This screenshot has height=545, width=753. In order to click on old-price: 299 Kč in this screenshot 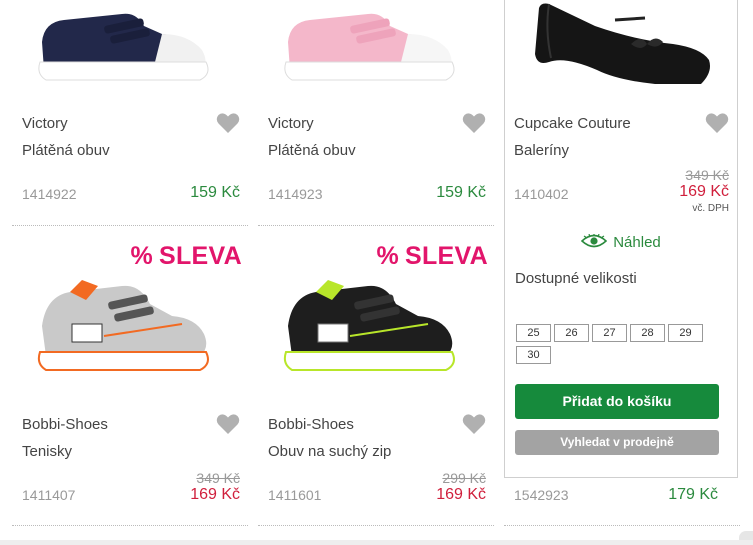, I will do `click(464, 478)`.